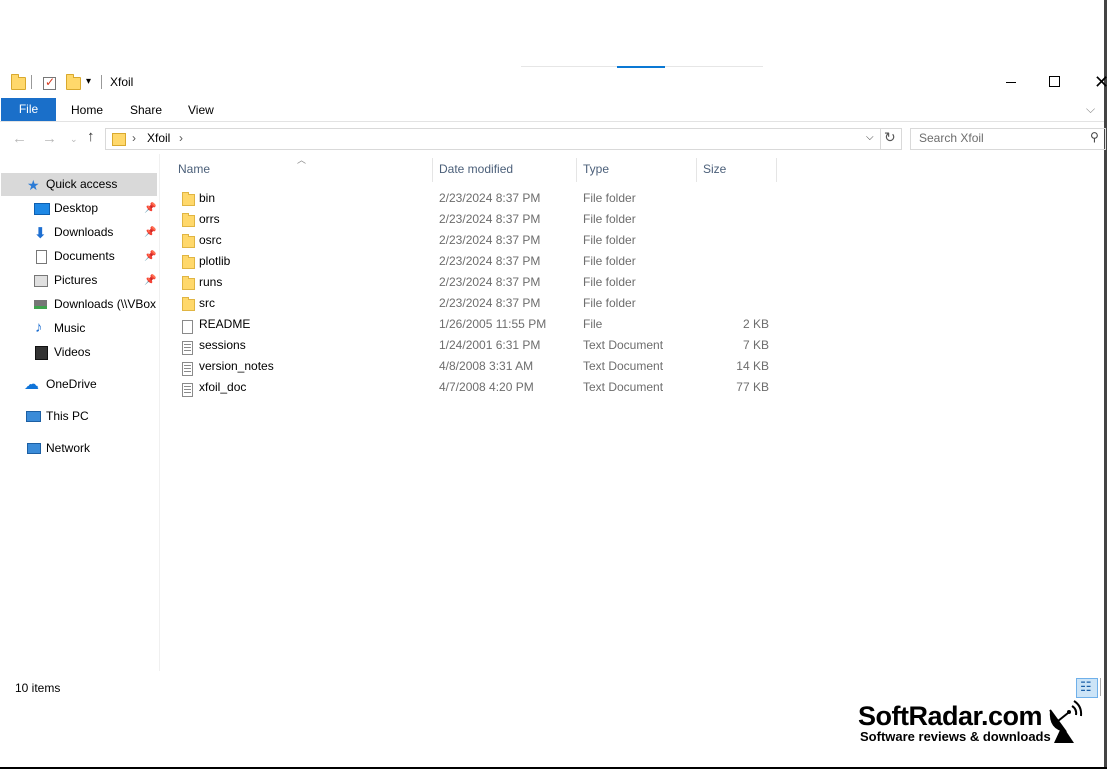 This screenshot has width=1107, height=769. Describe the element at coordinates (593, 324) in the screenshot. I see `file-type: File` at that location.